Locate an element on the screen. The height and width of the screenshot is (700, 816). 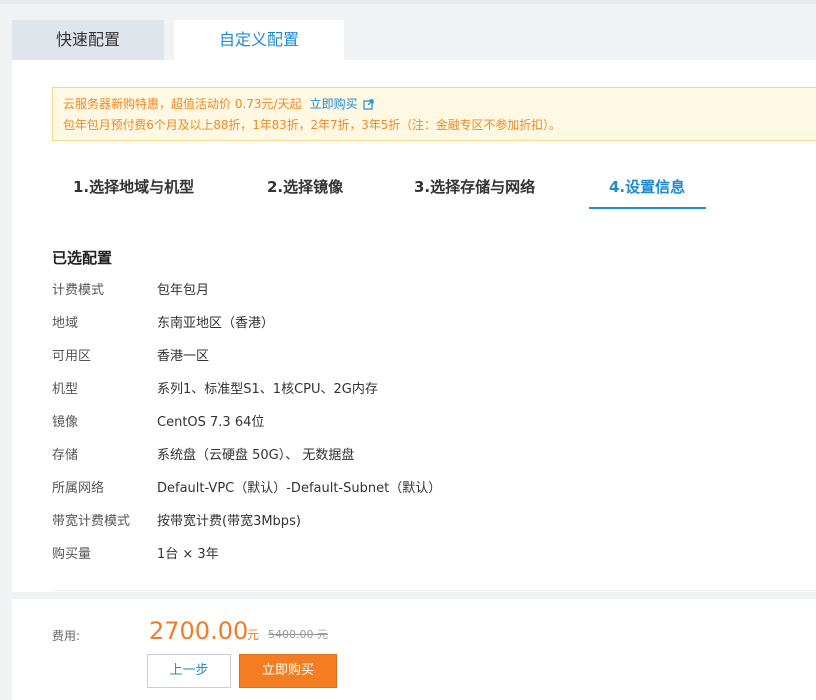
promo-buy-link-label: 立即购买 is located at coordinates (333, 104).